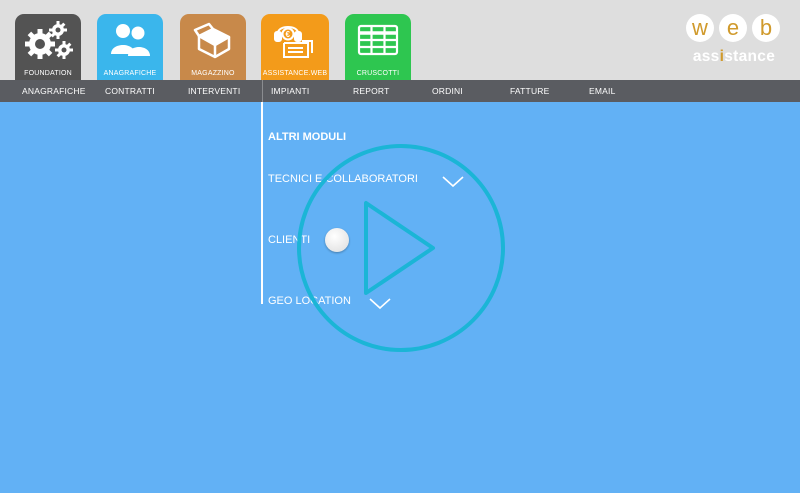 This screenshot has width=800, height=493. Describe the element at coordinates (378, 40) in the screenshot. I see `spreadsheet-icon` at that location.